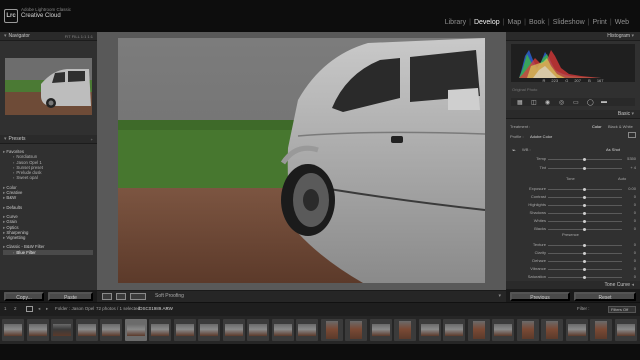 Image resolution: width=640 pixels, height=360 pixels. Describe the element at coordinates (537, 22) in the screenshot. I see `module-book: Book` at that location.